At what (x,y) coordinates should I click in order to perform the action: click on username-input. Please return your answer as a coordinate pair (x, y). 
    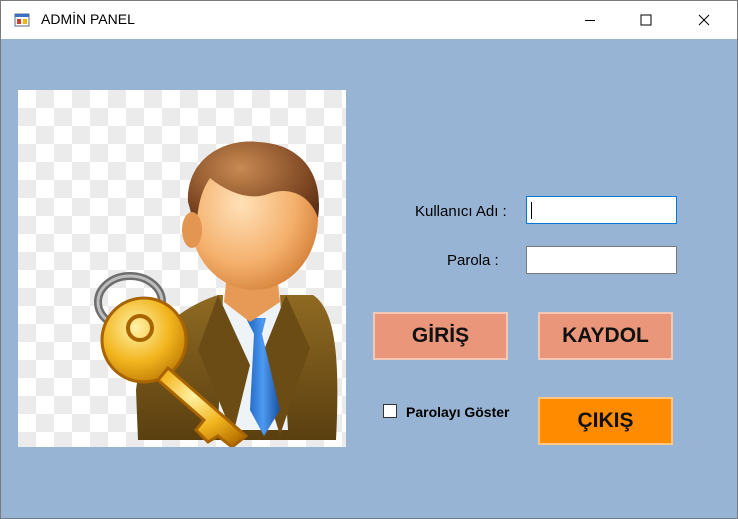
    Looking at the image, I should click on (601, 210).